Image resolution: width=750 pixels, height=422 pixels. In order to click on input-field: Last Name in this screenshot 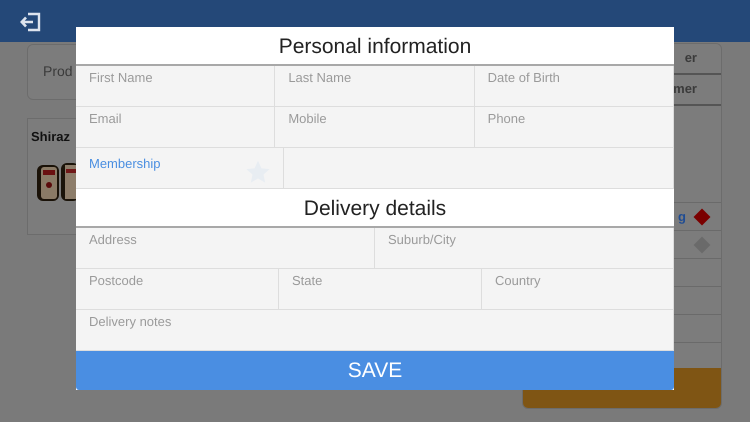, I will do `click(375, 86)`.